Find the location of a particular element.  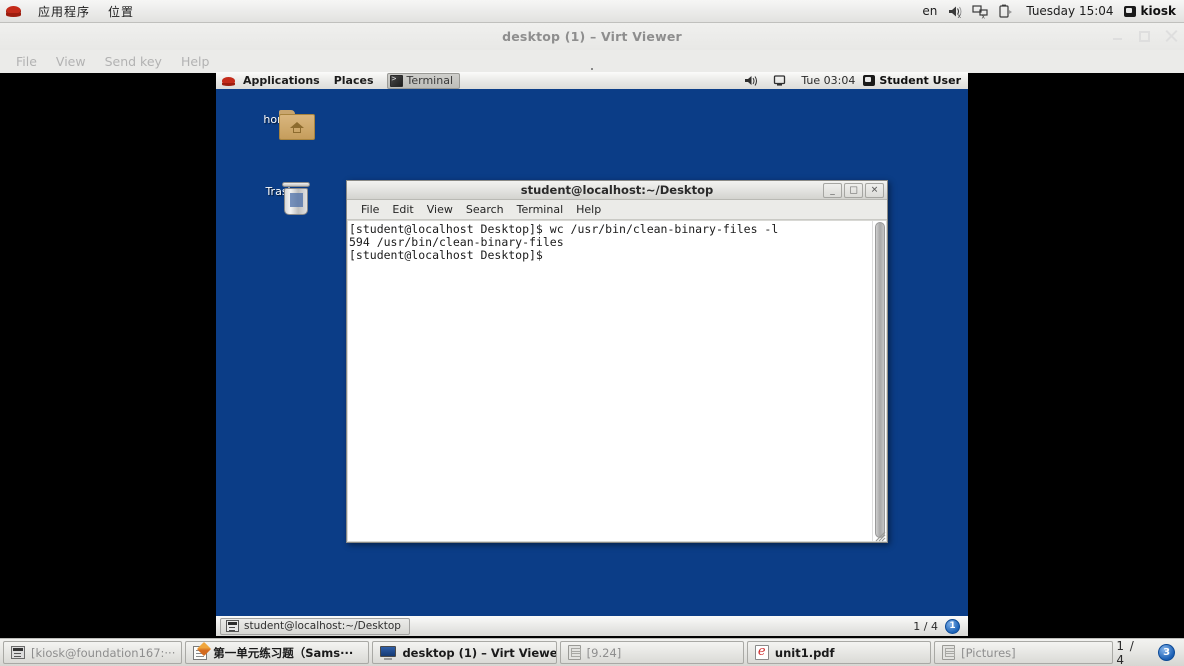

vm-user-menu: Student User is located at coordinates (912, 80).